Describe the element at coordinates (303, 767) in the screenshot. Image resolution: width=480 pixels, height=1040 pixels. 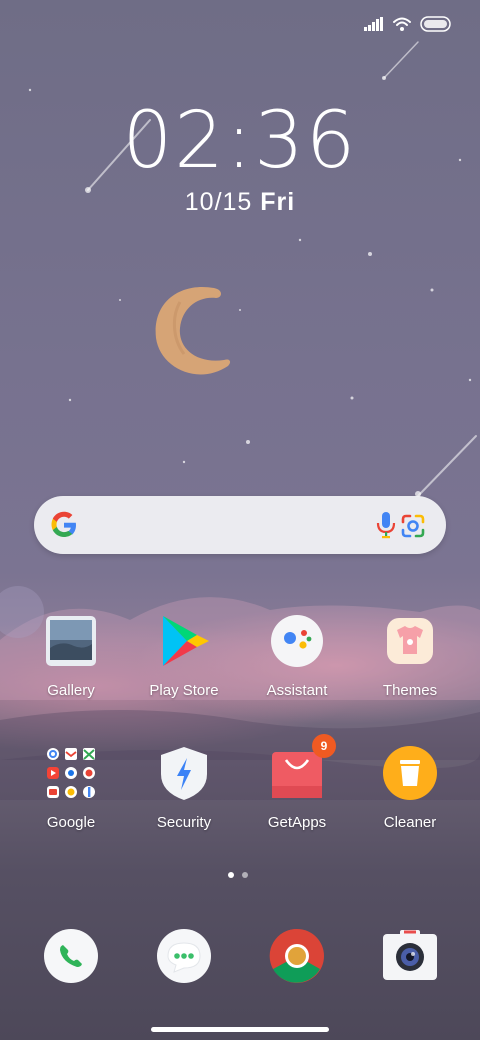
I see `getapps-icon: 9` at that location.